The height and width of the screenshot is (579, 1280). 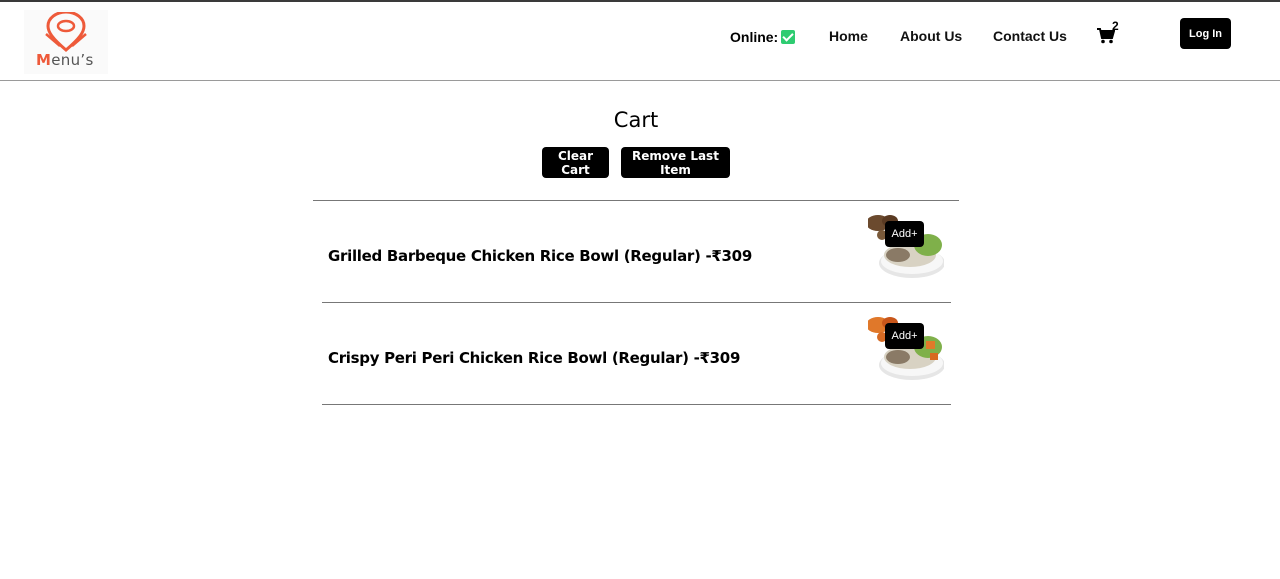 I want to click on nav-home-link: Home, so click(x=848, y=36).